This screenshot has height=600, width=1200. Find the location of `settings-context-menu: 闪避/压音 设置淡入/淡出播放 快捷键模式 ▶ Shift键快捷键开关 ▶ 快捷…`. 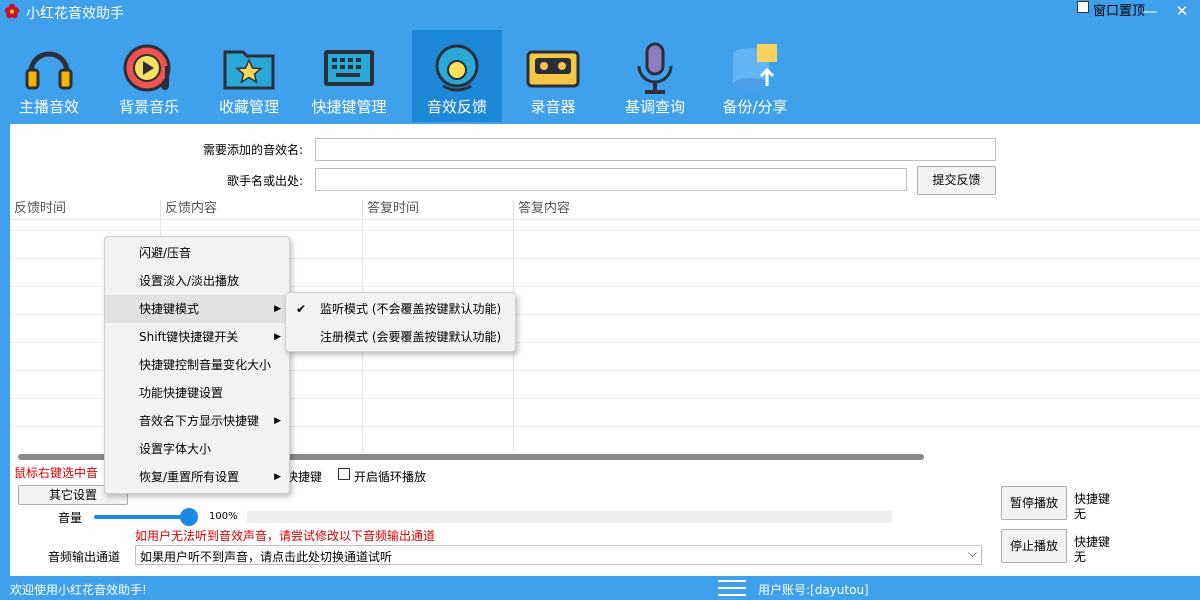

settings-context-menu: 闪避/压音 设置淡入/淡出播放 快捷键模式 ▶ Shift键快捷键开关 ▶ 快捷… is located at coordinates (197, 365).